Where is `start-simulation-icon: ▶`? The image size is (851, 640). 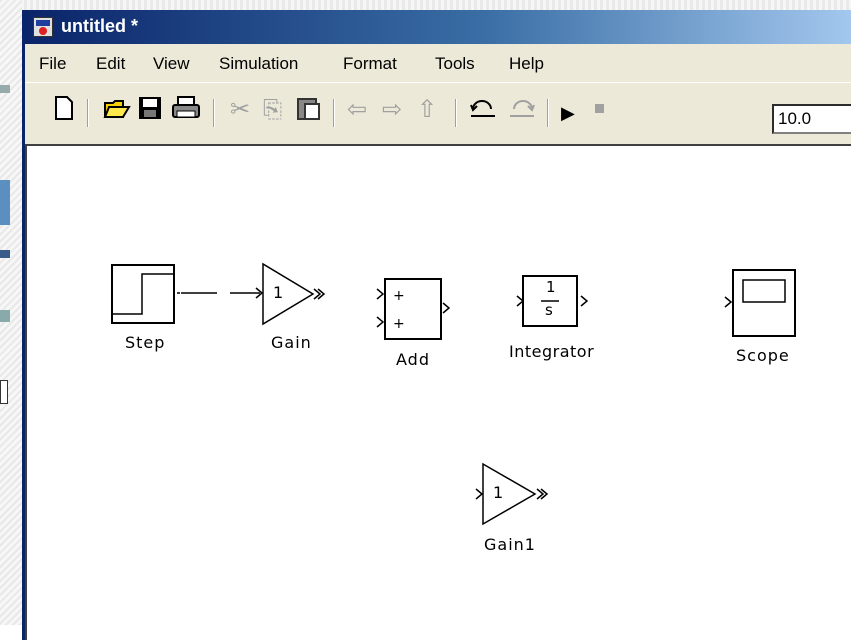
start-simulation-icon: ▶ is located at coordinates (568, 113).